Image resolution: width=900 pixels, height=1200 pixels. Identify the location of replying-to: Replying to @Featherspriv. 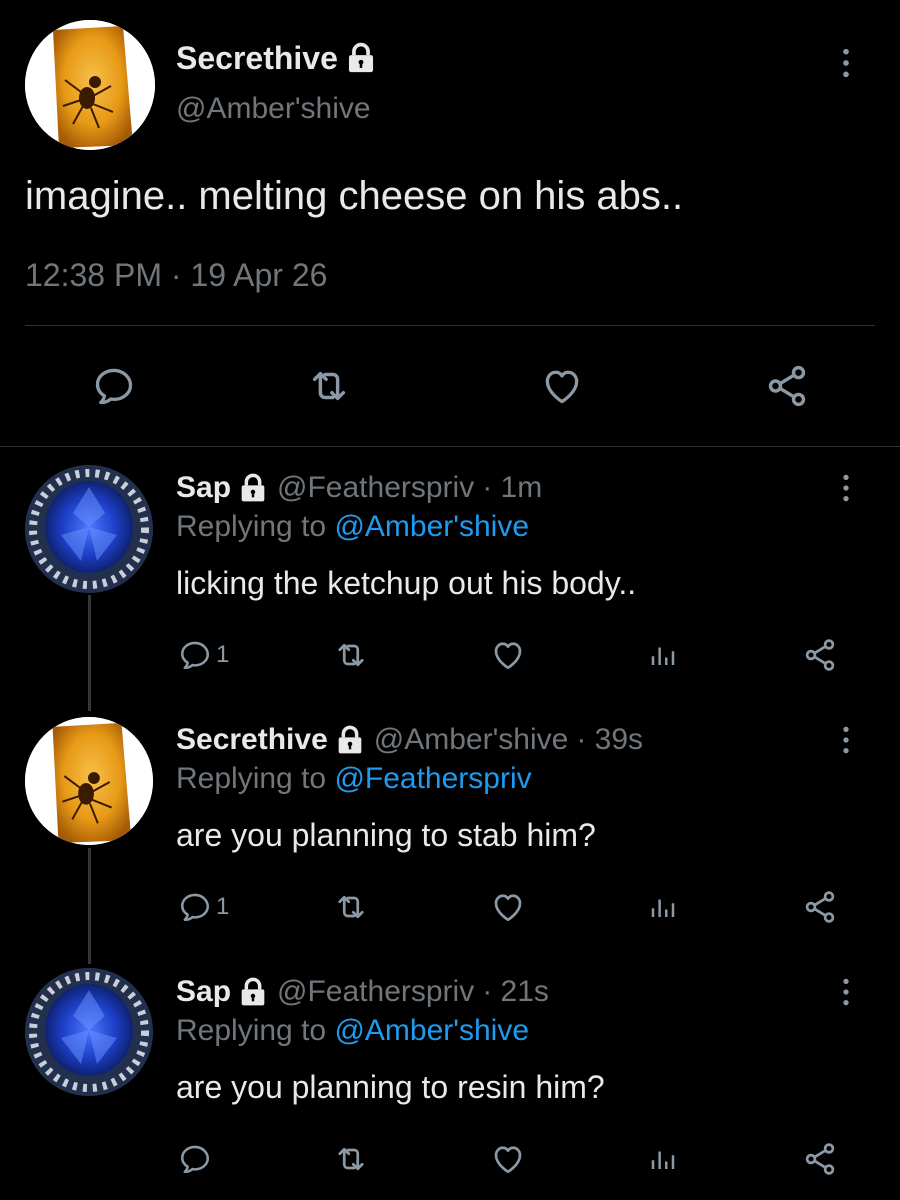
(354, 779).